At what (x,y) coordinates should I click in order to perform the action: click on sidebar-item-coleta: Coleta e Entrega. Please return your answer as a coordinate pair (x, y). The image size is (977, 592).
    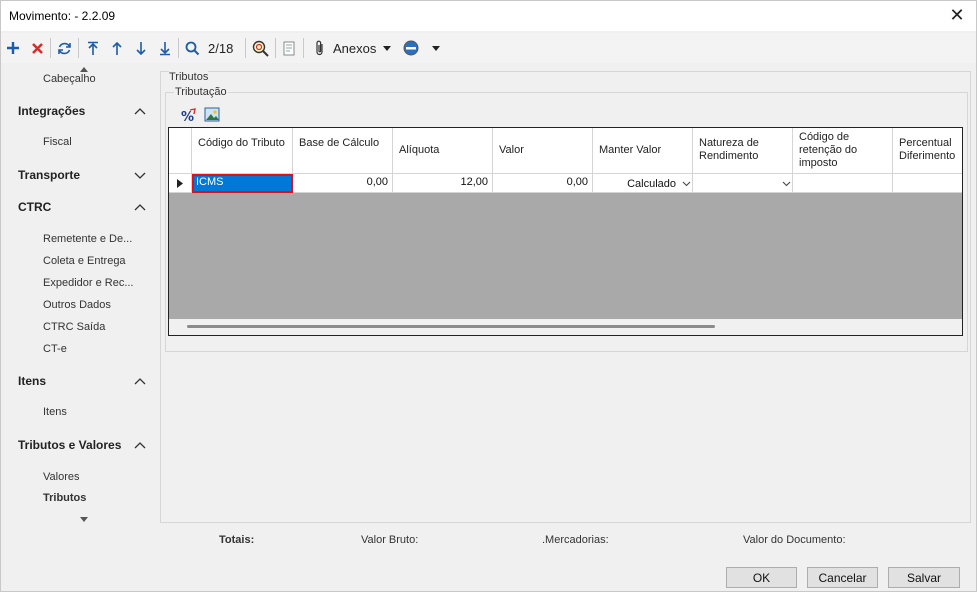
    Looking at the image, I should click on (84, 261).